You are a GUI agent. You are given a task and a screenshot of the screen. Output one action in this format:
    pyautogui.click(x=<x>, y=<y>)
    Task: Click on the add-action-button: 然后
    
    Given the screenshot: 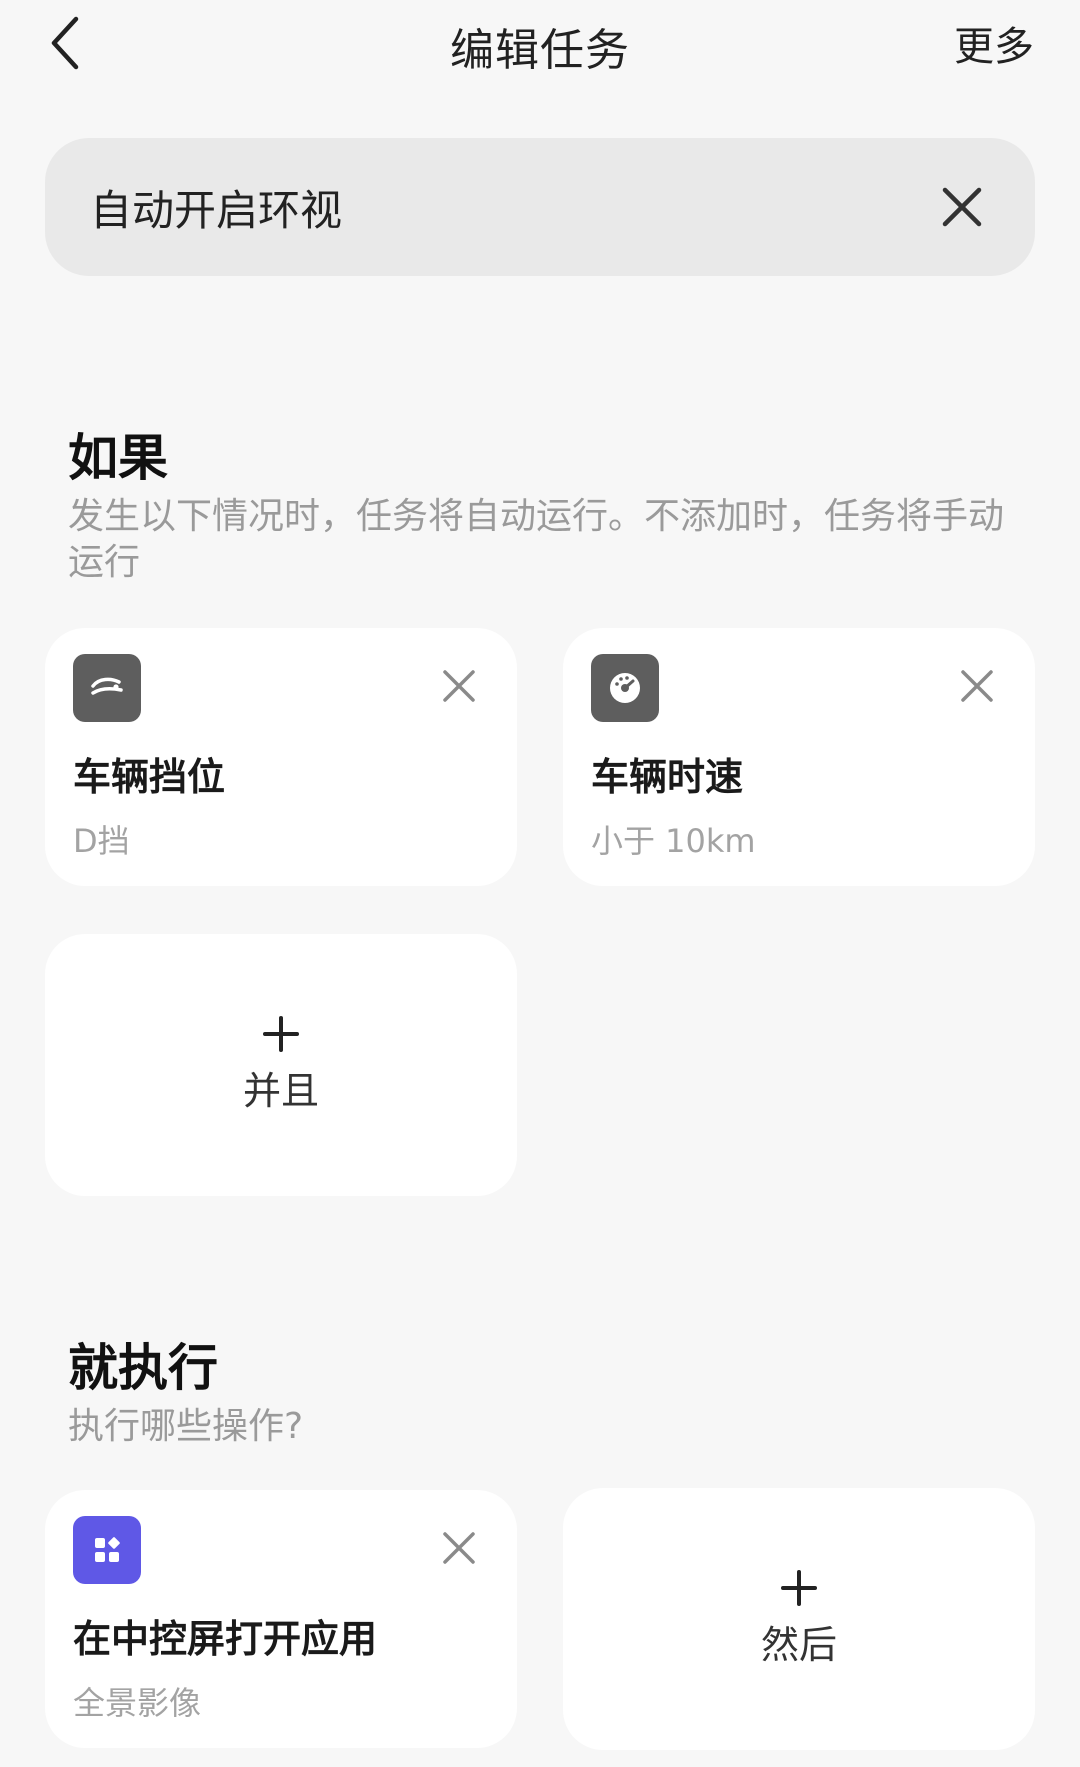 What is the action you would take?
    pyautogui.click(x=799, y=1619)
    